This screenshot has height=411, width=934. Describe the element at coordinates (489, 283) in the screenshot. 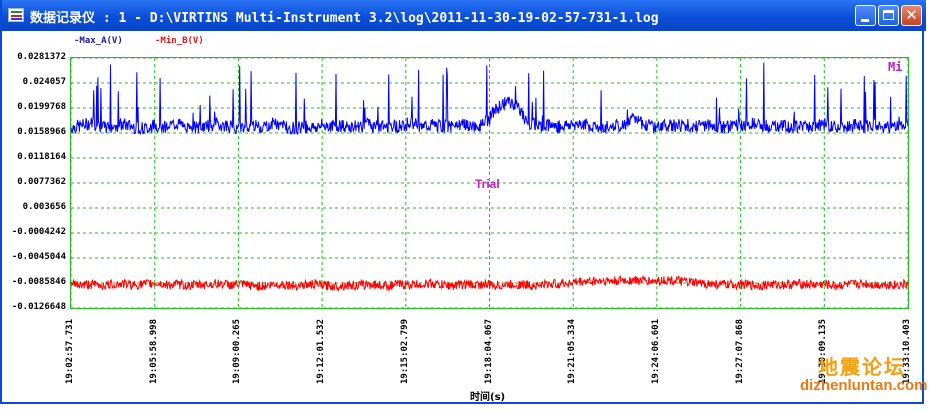

I see `series-line-min-b-v-` at that location.